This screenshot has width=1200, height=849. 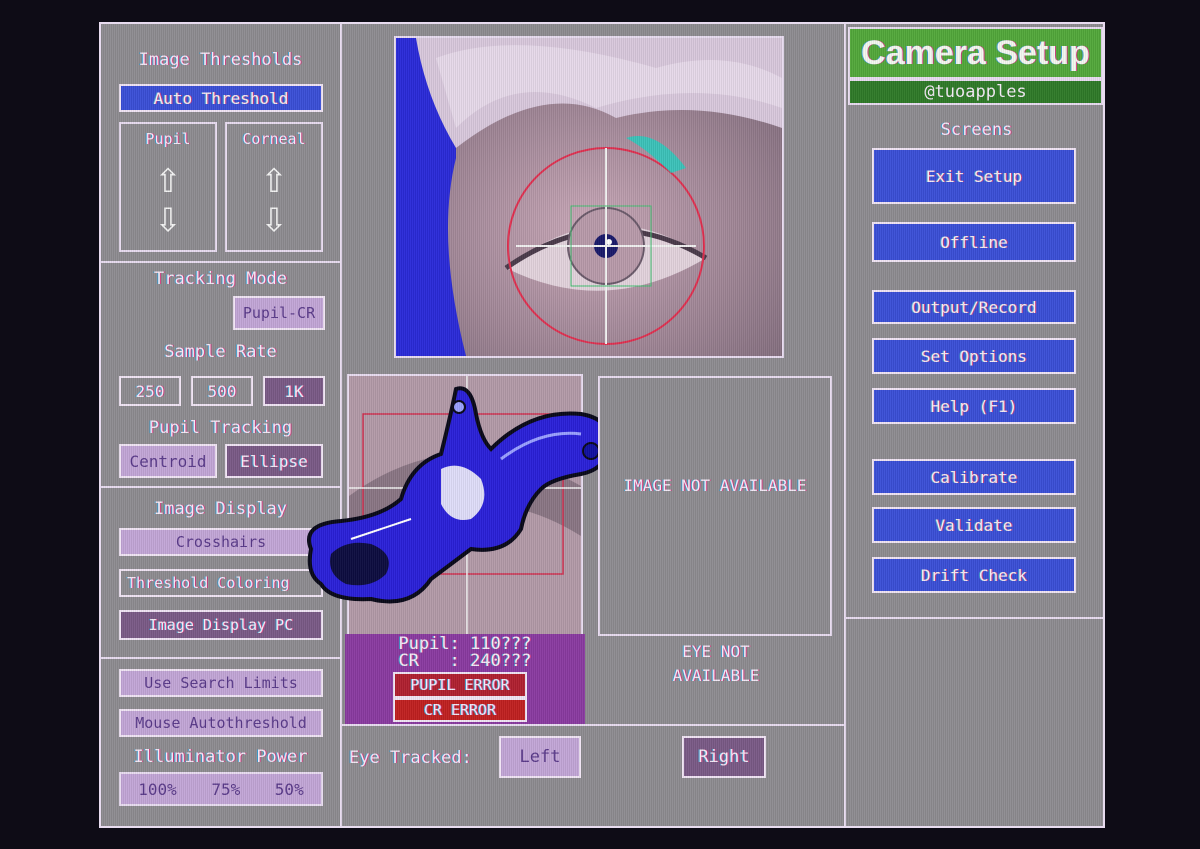 I want to click on eye-camera-image, so click(x=589, y=197).